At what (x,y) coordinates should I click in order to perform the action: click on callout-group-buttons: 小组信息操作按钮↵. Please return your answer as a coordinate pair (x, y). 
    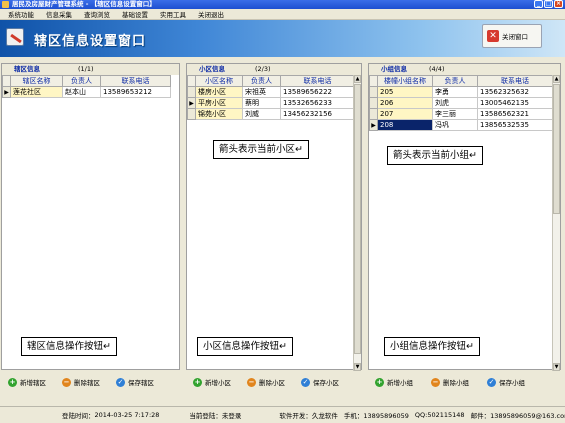
    Looking at the image, I should click on (432, 346).